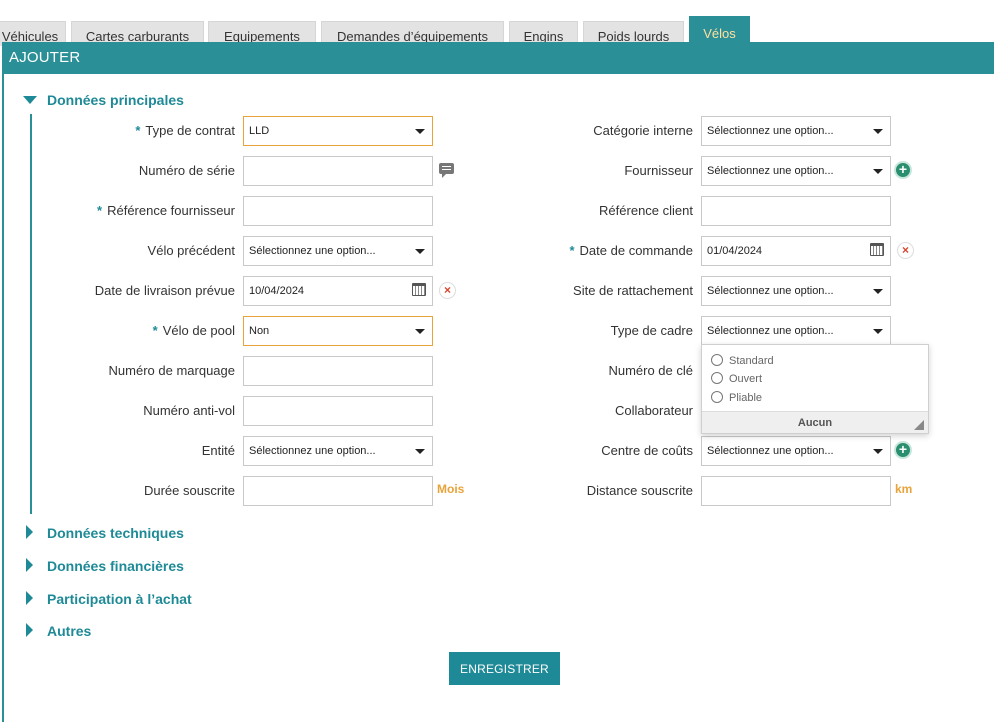 Image resolution: width=994 pixels, height=722 pixels. Describe the element at coordinates (189, 410) in the screenshot. I see `numero-antivol-label: Numéro anti-vol` at that location.